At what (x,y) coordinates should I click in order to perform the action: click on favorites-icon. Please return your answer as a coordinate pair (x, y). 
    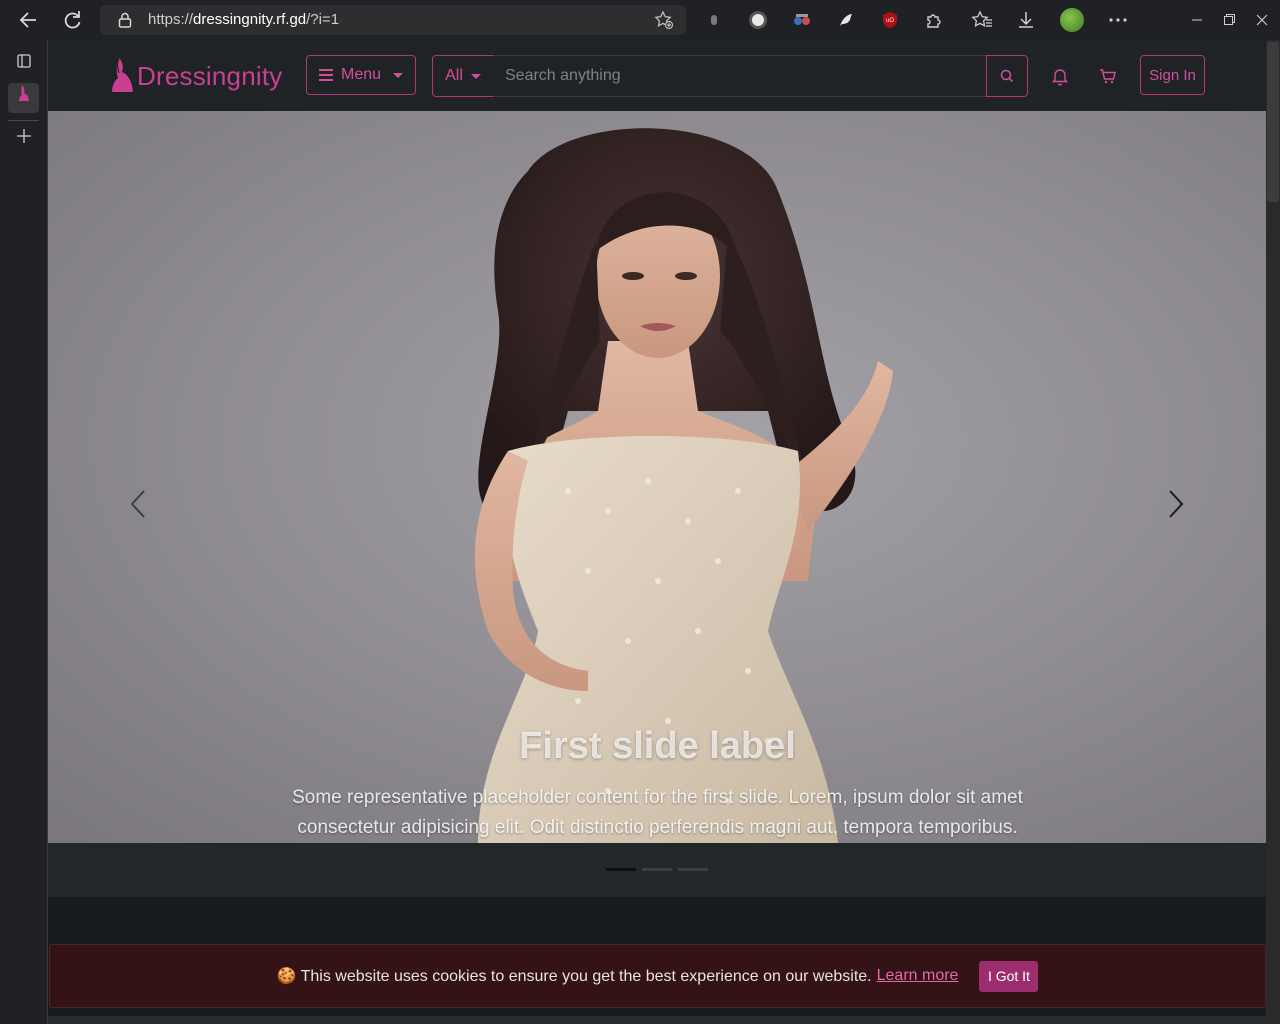
    Looking at the image, I should click on (982, 20).